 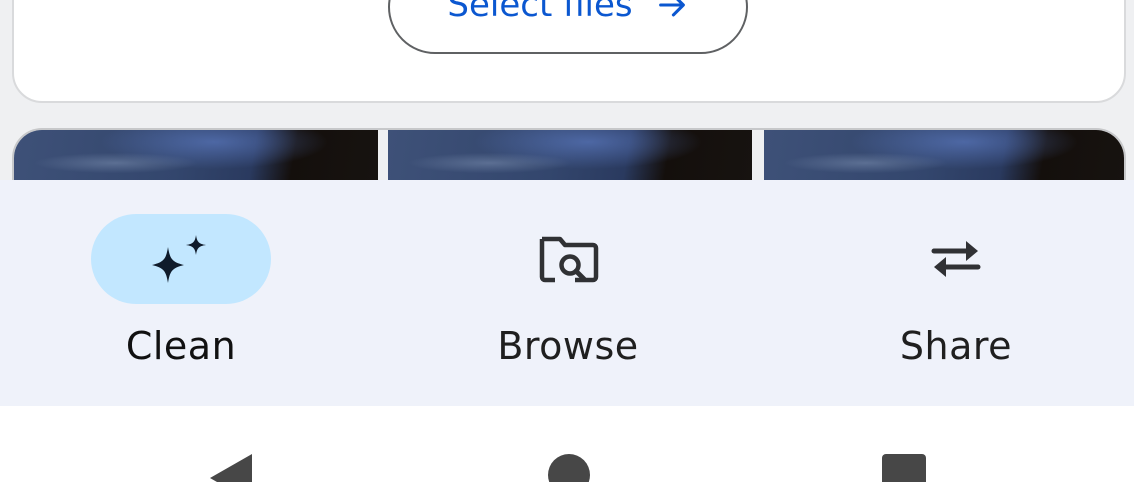 I want to click on select-files-label: Select files, so click(x=540, y=12).